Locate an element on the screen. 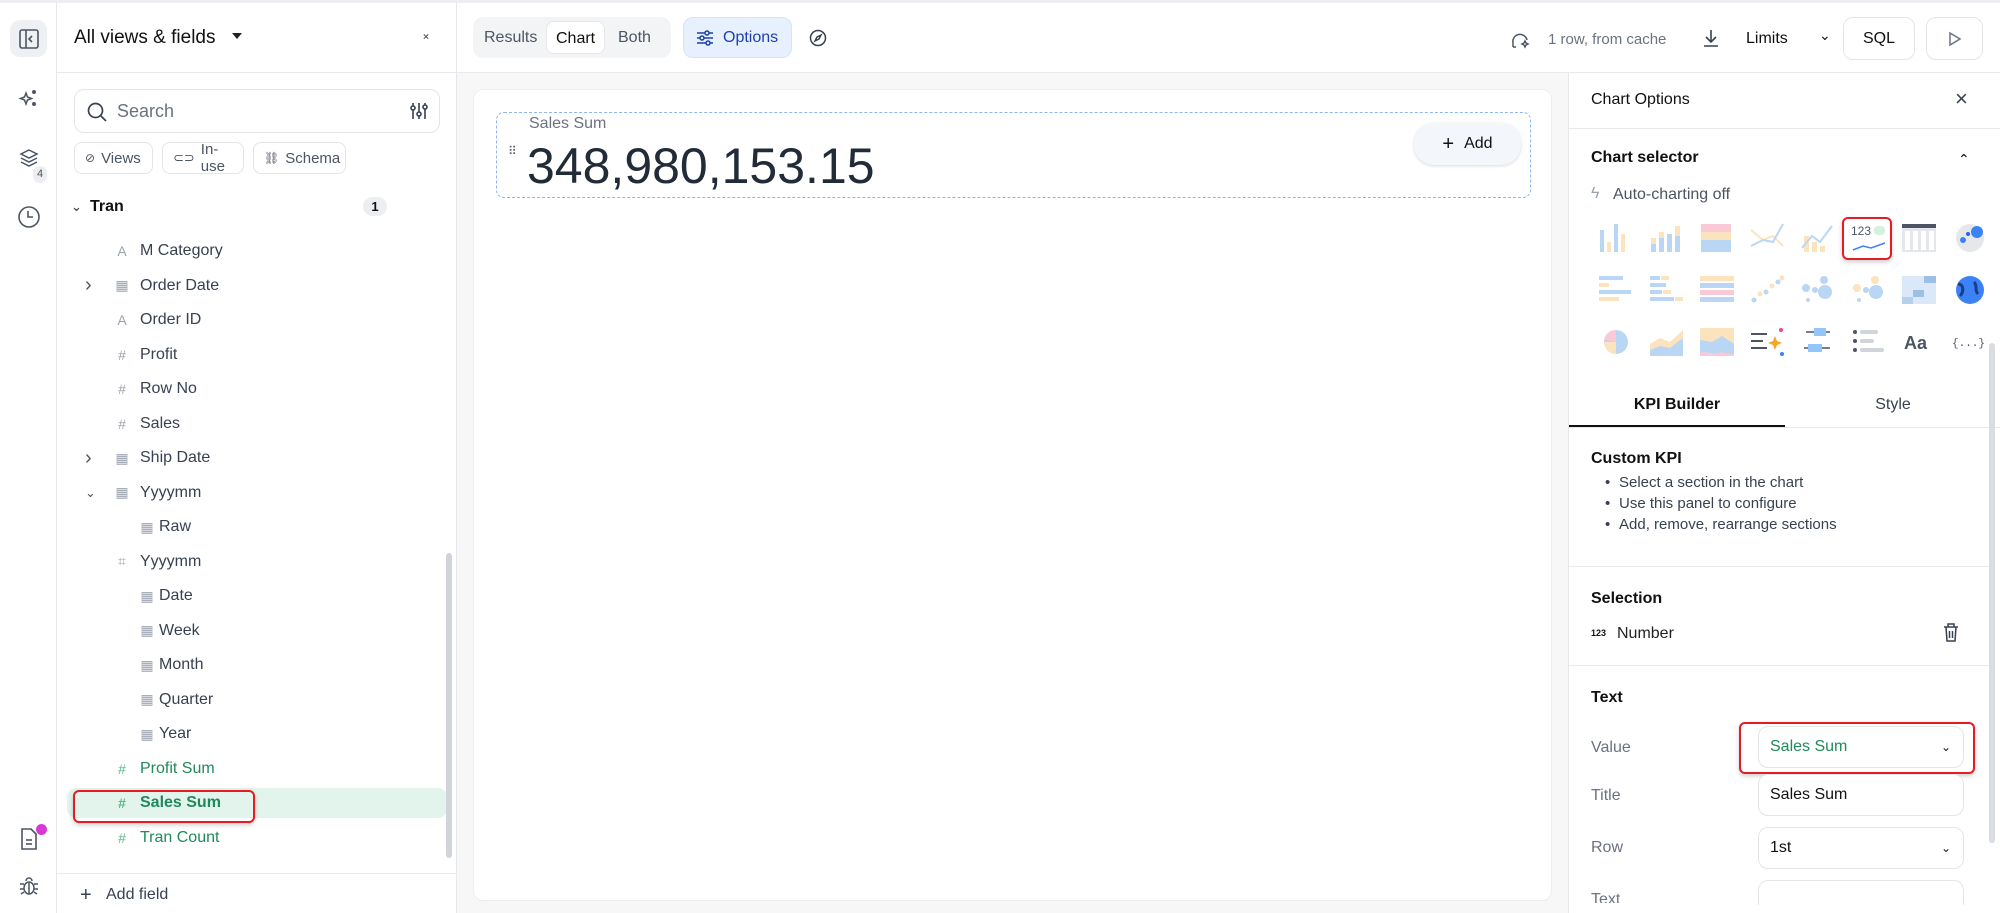  tab-style: Style is located at coordinates (1892, 405).